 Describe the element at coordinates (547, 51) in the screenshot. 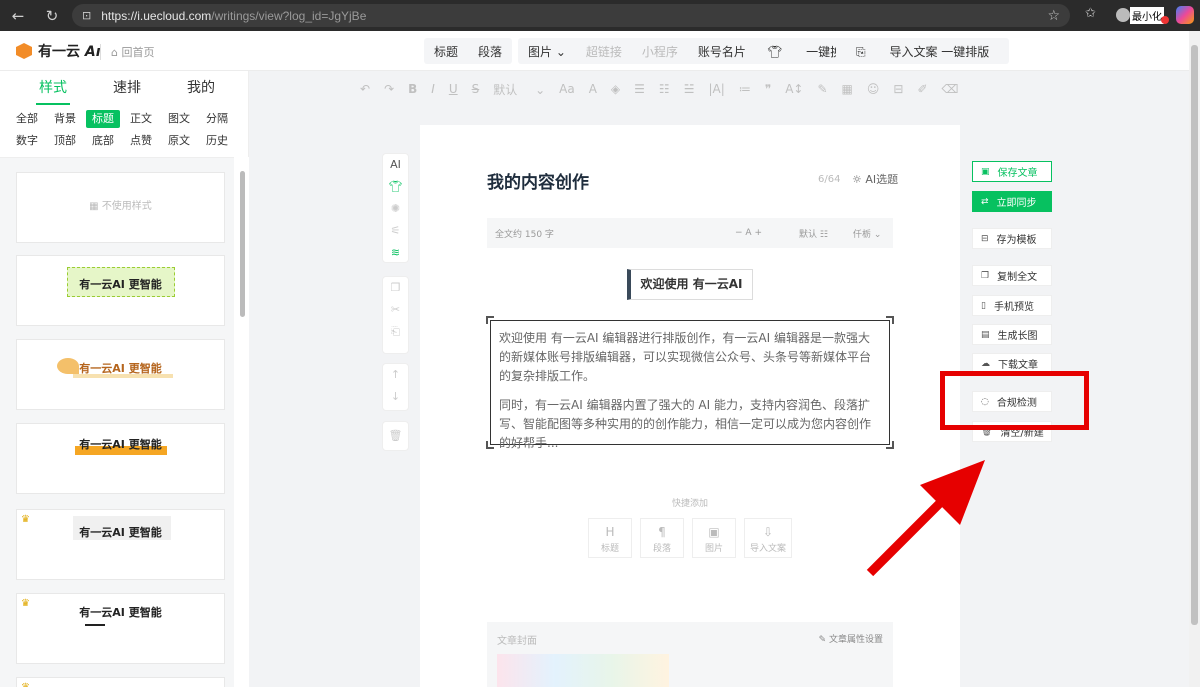

I see `insert-image-dropdown: 图片 ⌄` at that location.